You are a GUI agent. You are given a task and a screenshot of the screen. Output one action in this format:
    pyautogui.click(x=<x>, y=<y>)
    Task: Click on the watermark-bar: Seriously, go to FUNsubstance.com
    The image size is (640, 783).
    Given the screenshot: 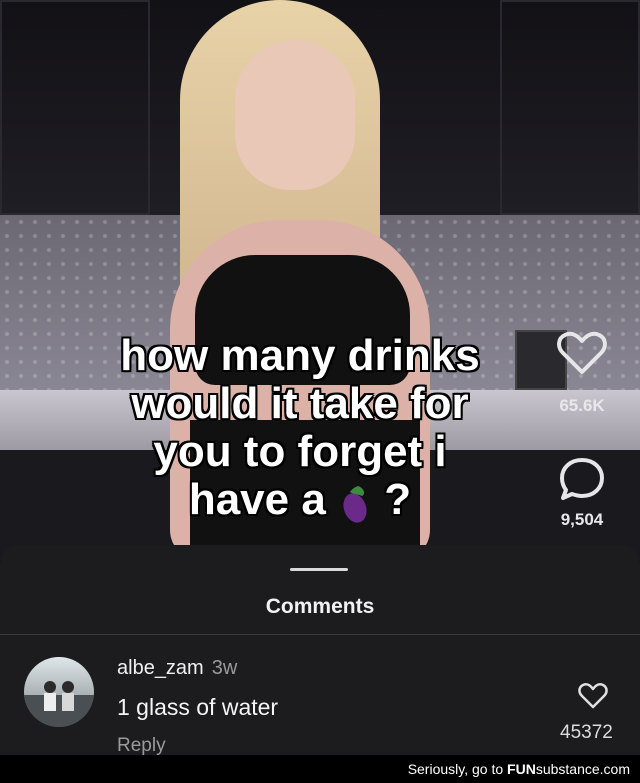 What is the action you would take?
    pyautogui.click(x=320, y=769)
    